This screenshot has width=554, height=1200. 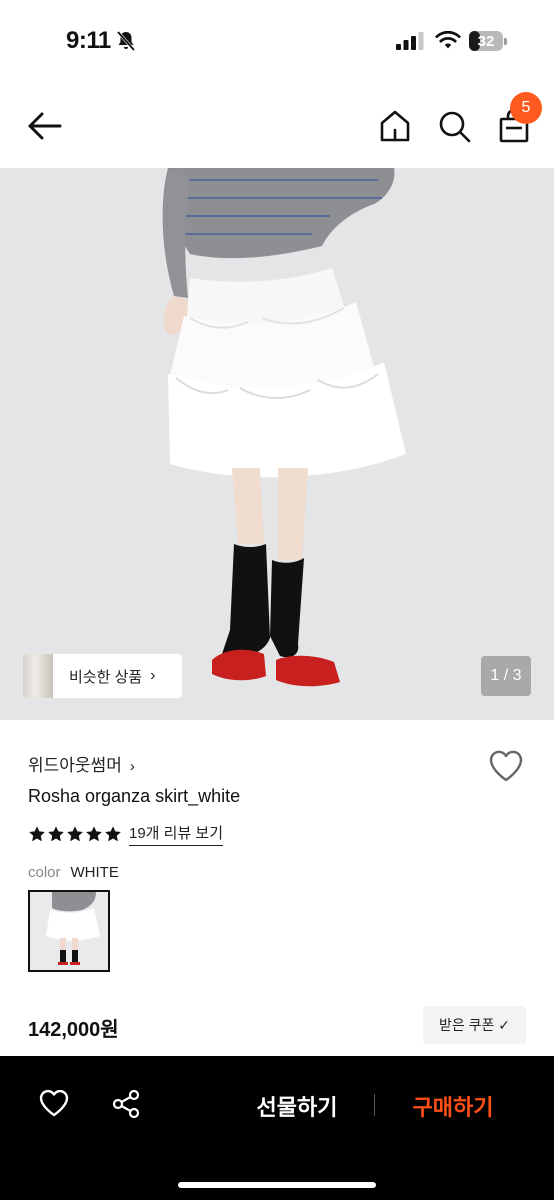 What do you see at coordinates (277, 1128) in the screenshot?
I see `bottom-action-bar: 선물하기 구매하기` at bounding box center [277, 1128].